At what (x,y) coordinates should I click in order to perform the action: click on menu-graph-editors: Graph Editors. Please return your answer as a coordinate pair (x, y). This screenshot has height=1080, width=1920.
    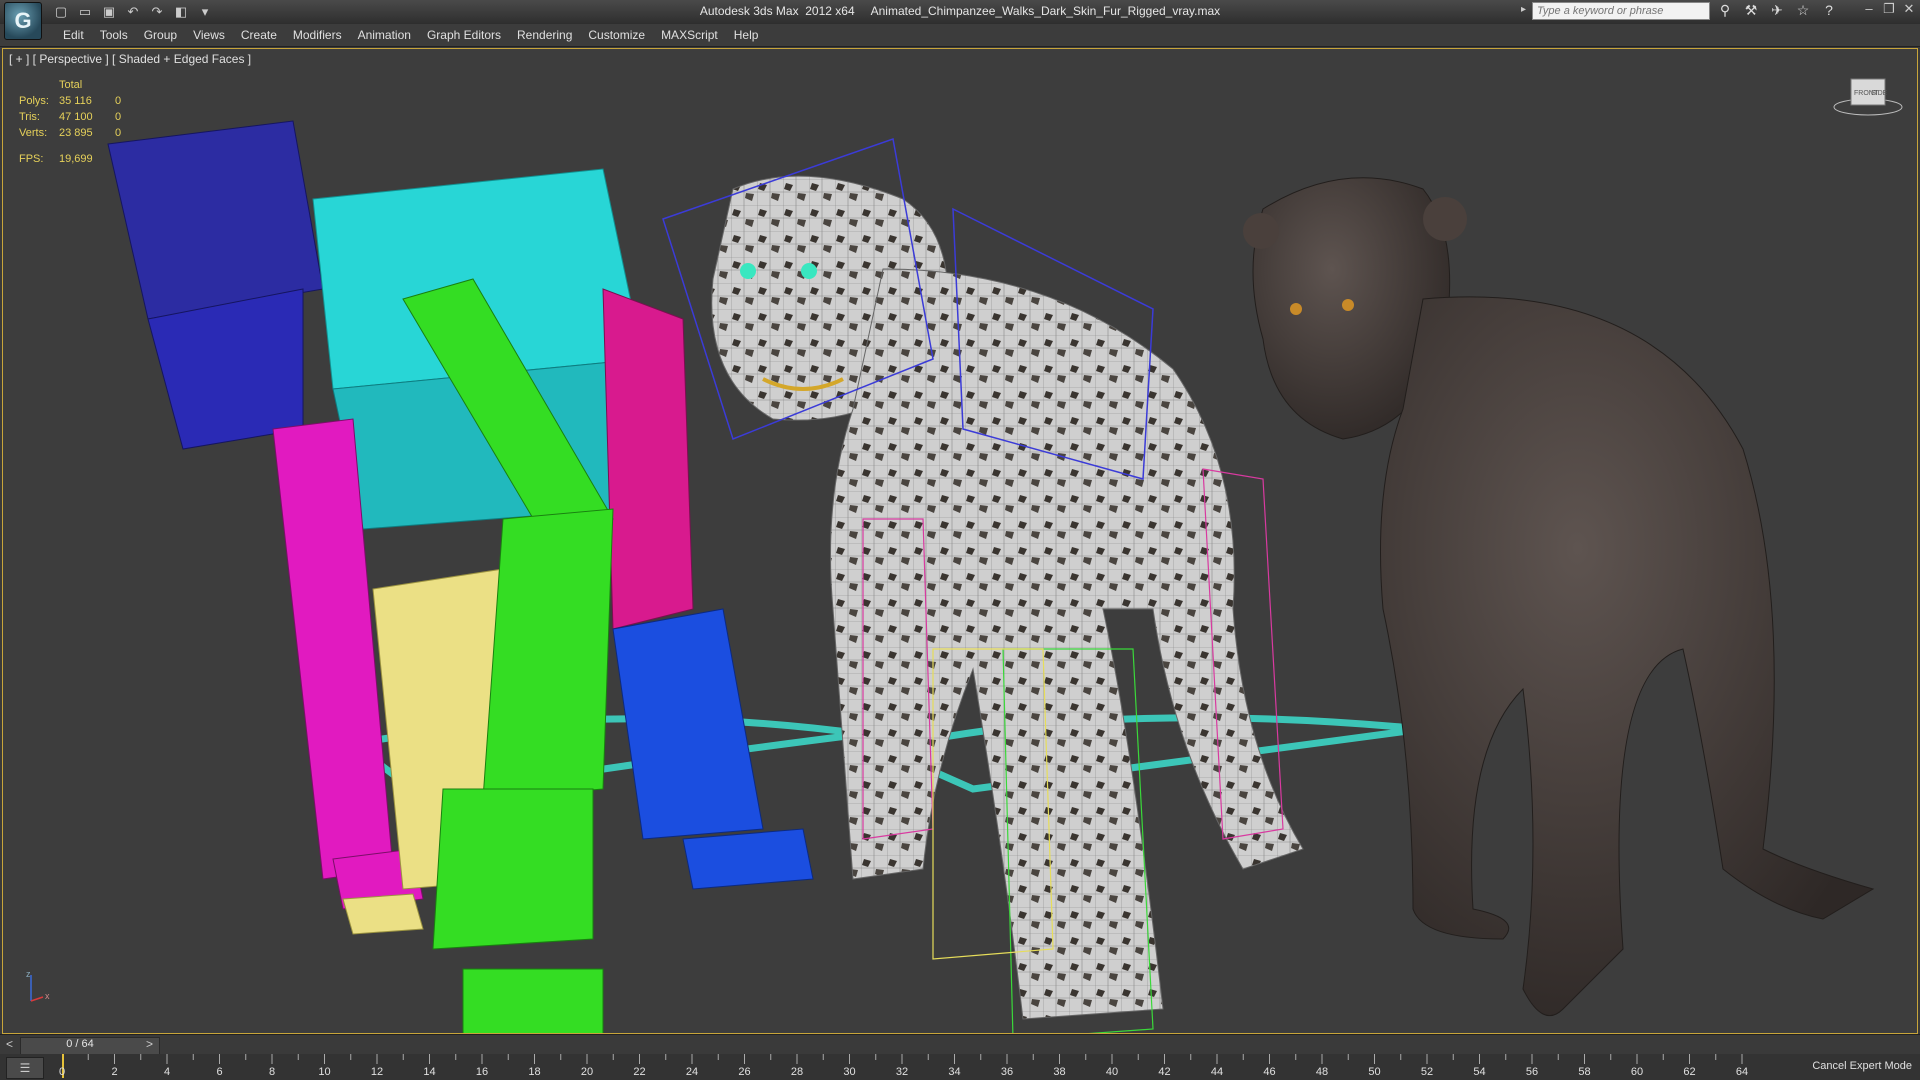
    Looking at the image, I should click on (464, 35).